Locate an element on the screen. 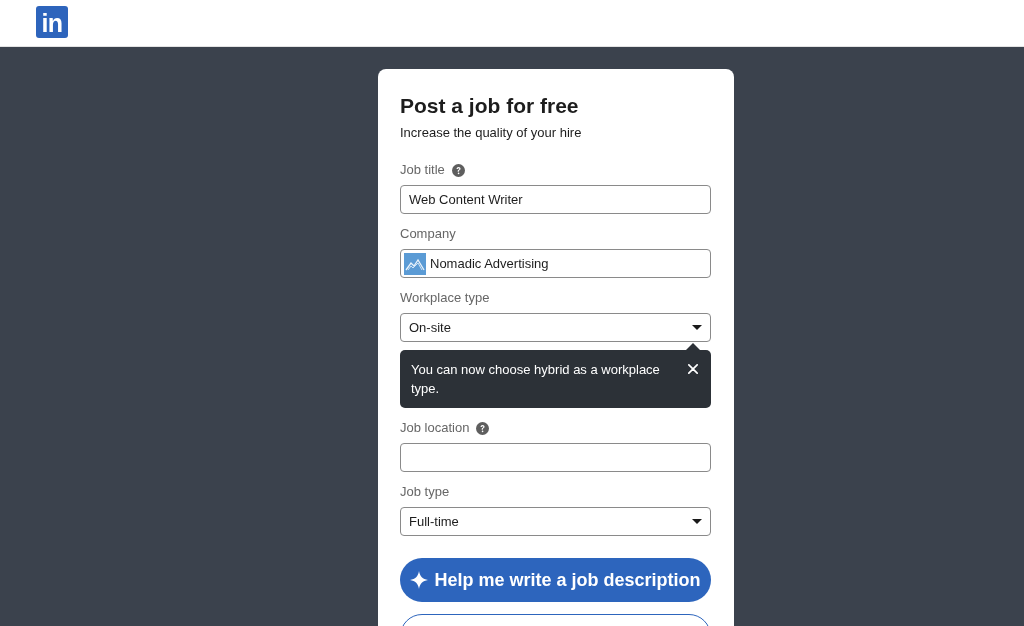  field-label: Job type is located at coordinates (425, 492).